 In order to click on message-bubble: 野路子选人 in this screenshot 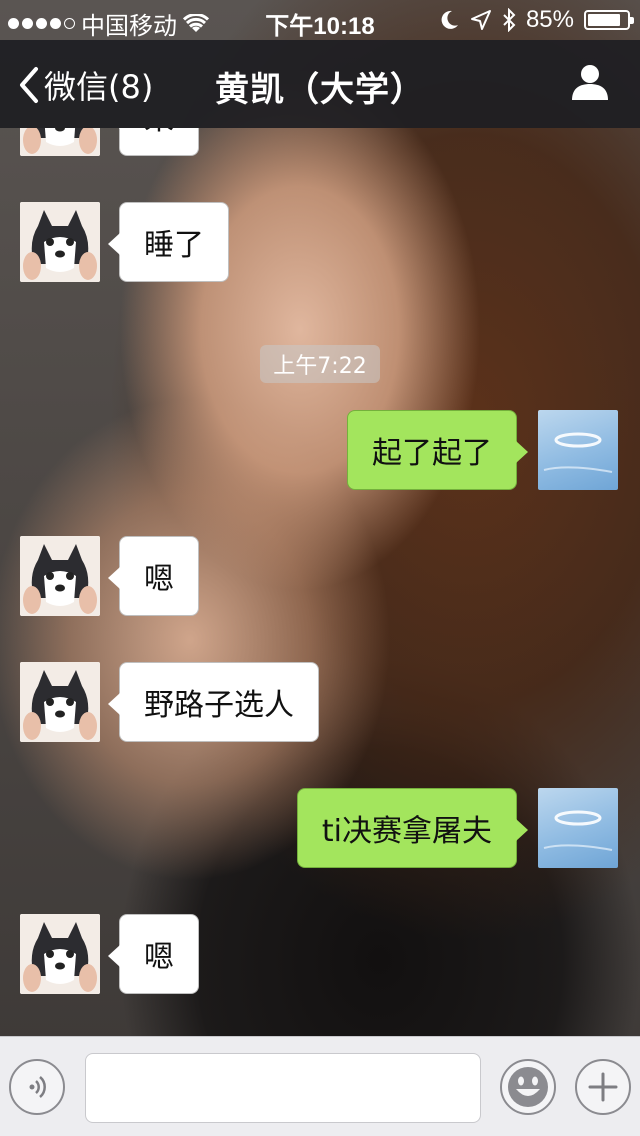, I will do `click(213, 702)`.